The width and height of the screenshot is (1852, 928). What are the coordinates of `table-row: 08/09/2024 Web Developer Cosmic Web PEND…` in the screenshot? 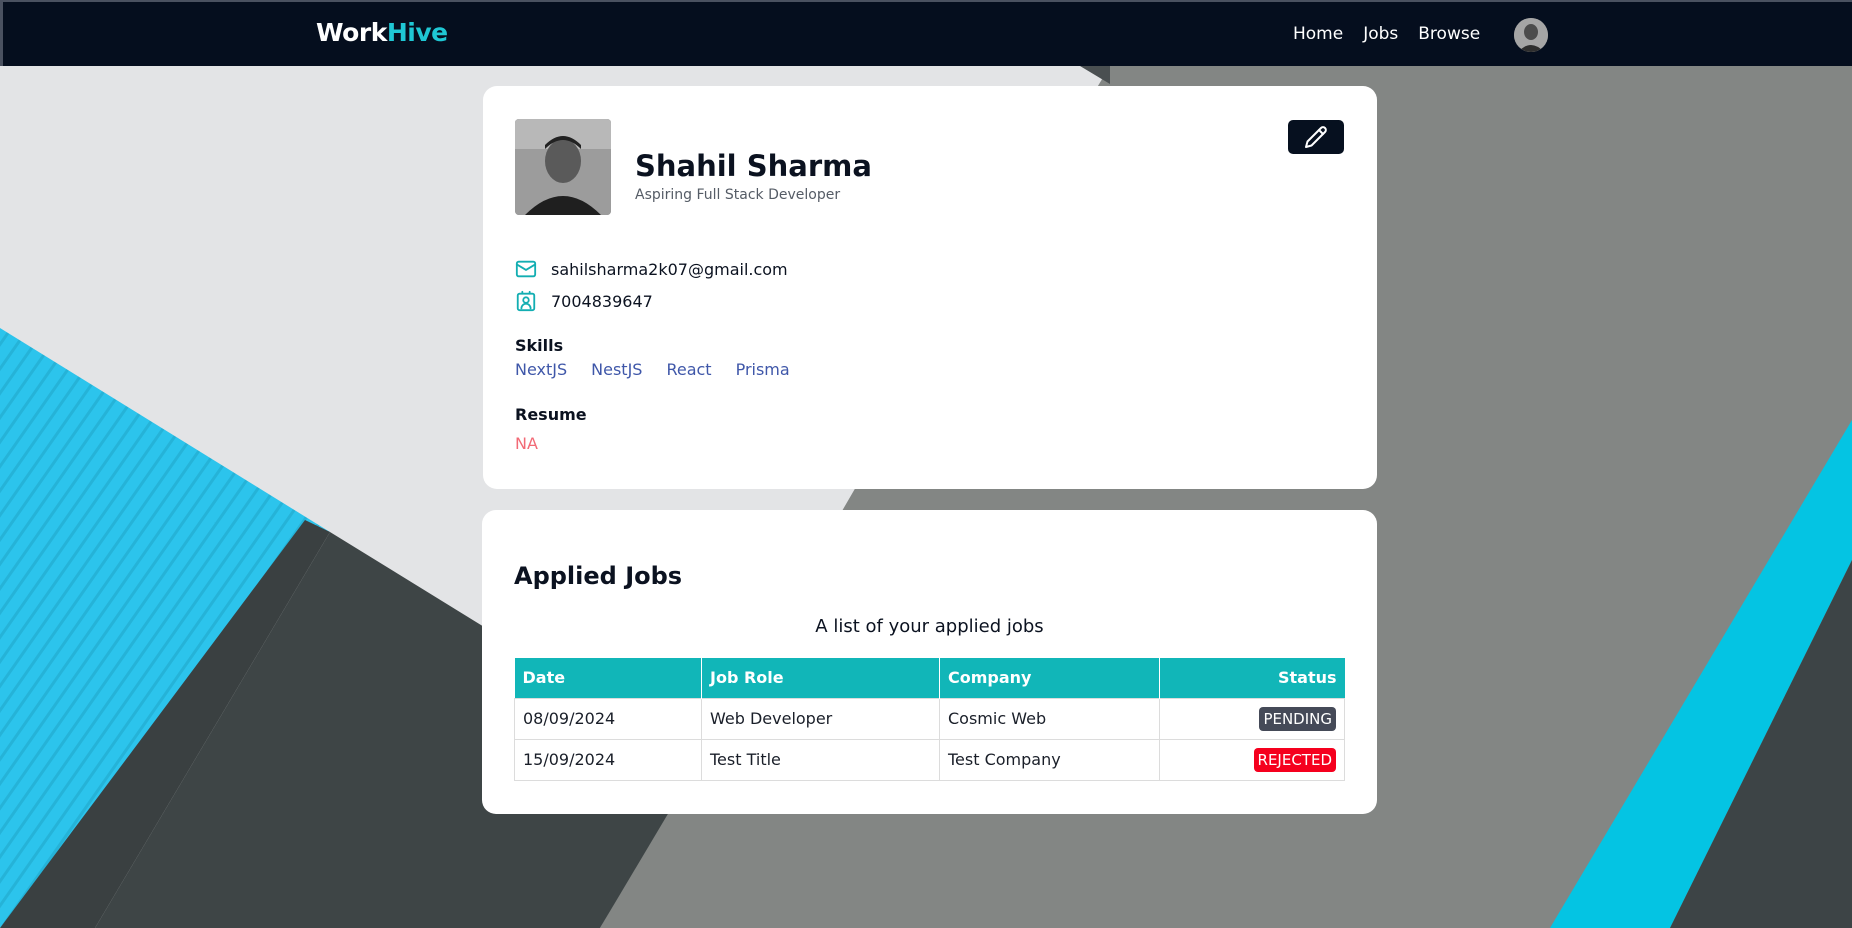 It's located at (929, 718).